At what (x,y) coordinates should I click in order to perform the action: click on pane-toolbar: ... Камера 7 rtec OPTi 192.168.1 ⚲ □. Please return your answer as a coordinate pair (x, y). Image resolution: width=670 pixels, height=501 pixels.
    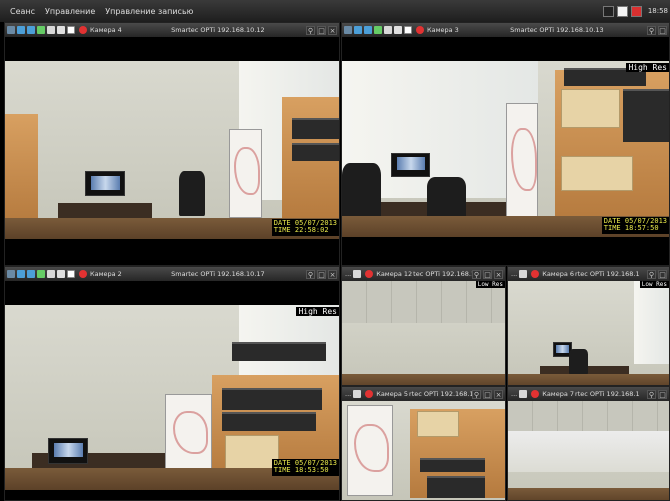
    Looking at the image, I should click on (588, 394).